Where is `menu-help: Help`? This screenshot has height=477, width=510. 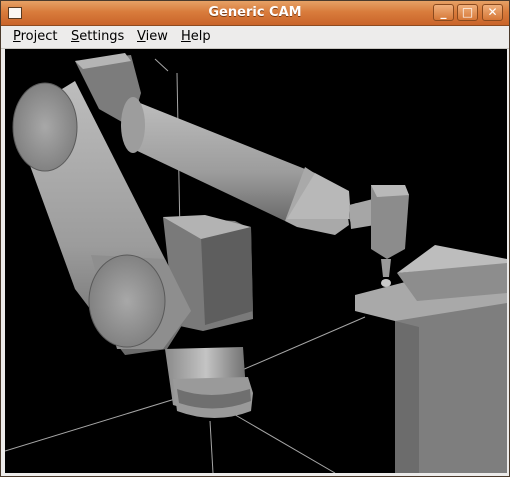
menu-help: Help is located at coordinates (196, 36).